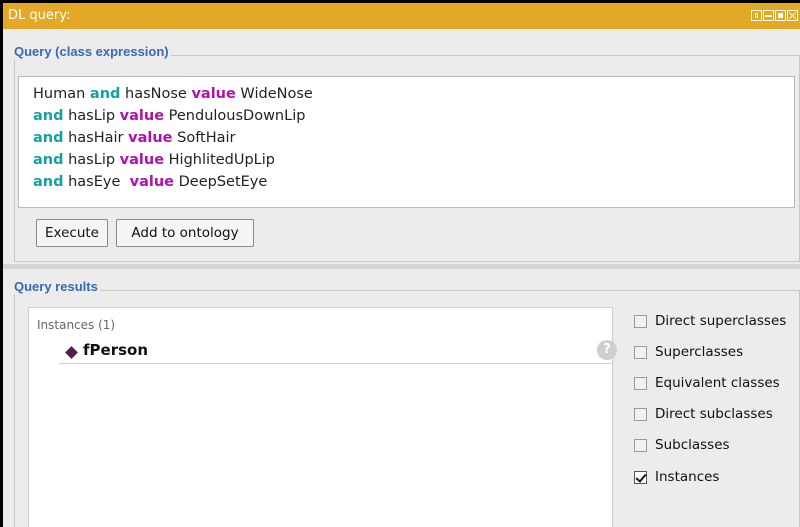 The width and height of the screenshot is (800, 527). I want to click on option-label: Subclasses, so click(692, 445).